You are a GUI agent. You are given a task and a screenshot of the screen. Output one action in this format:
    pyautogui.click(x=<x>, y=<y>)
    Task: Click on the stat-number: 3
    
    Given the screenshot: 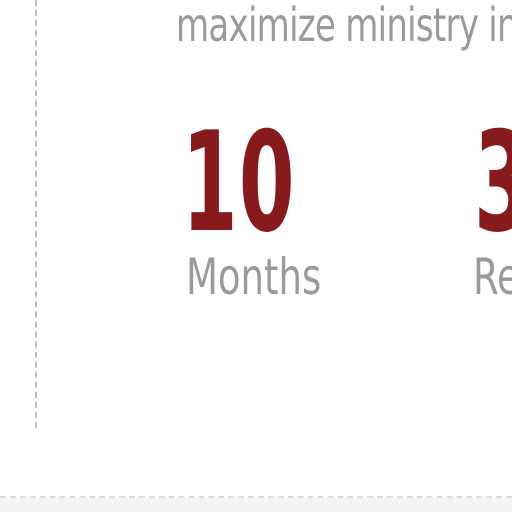 What is the action you would take?
    pyautogui.click(x=493, y=183)
    